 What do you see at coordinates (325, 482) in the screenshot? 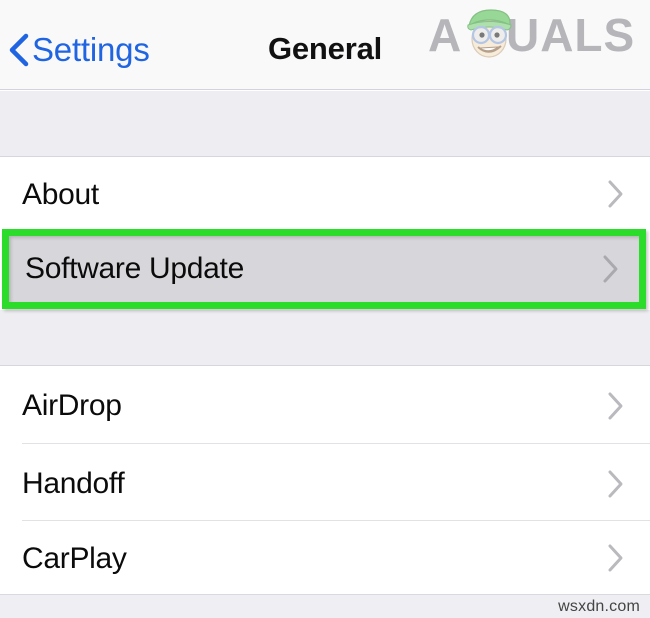
I see `list-item-handoff: Handoff` at bounding box center [325, 482].